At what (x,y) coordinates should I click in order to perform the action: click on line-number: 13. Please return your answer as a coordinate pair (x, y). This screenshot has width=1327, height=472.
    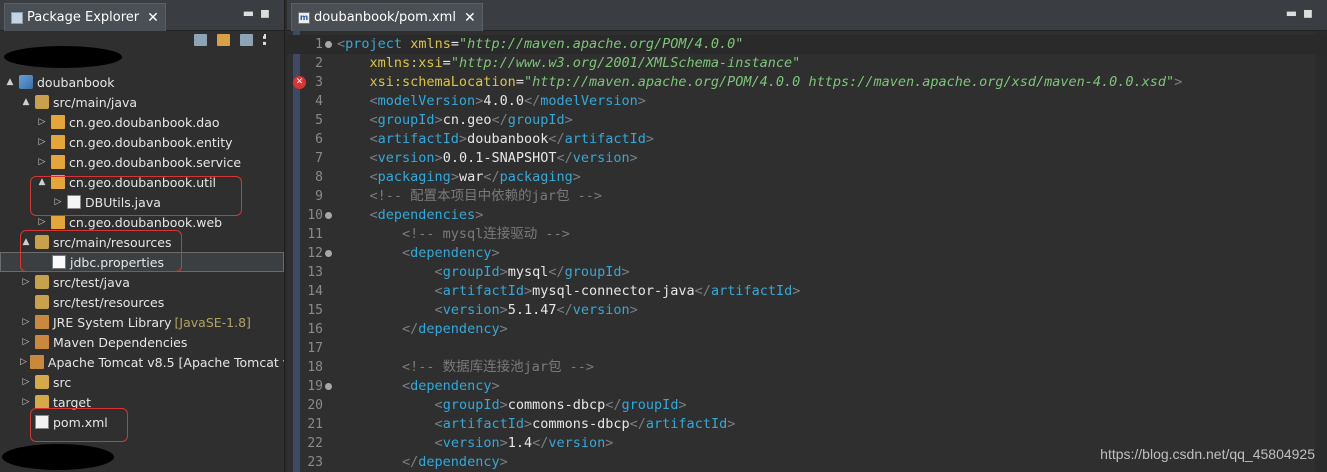
    Looking at the image, I should click on (315, 272).